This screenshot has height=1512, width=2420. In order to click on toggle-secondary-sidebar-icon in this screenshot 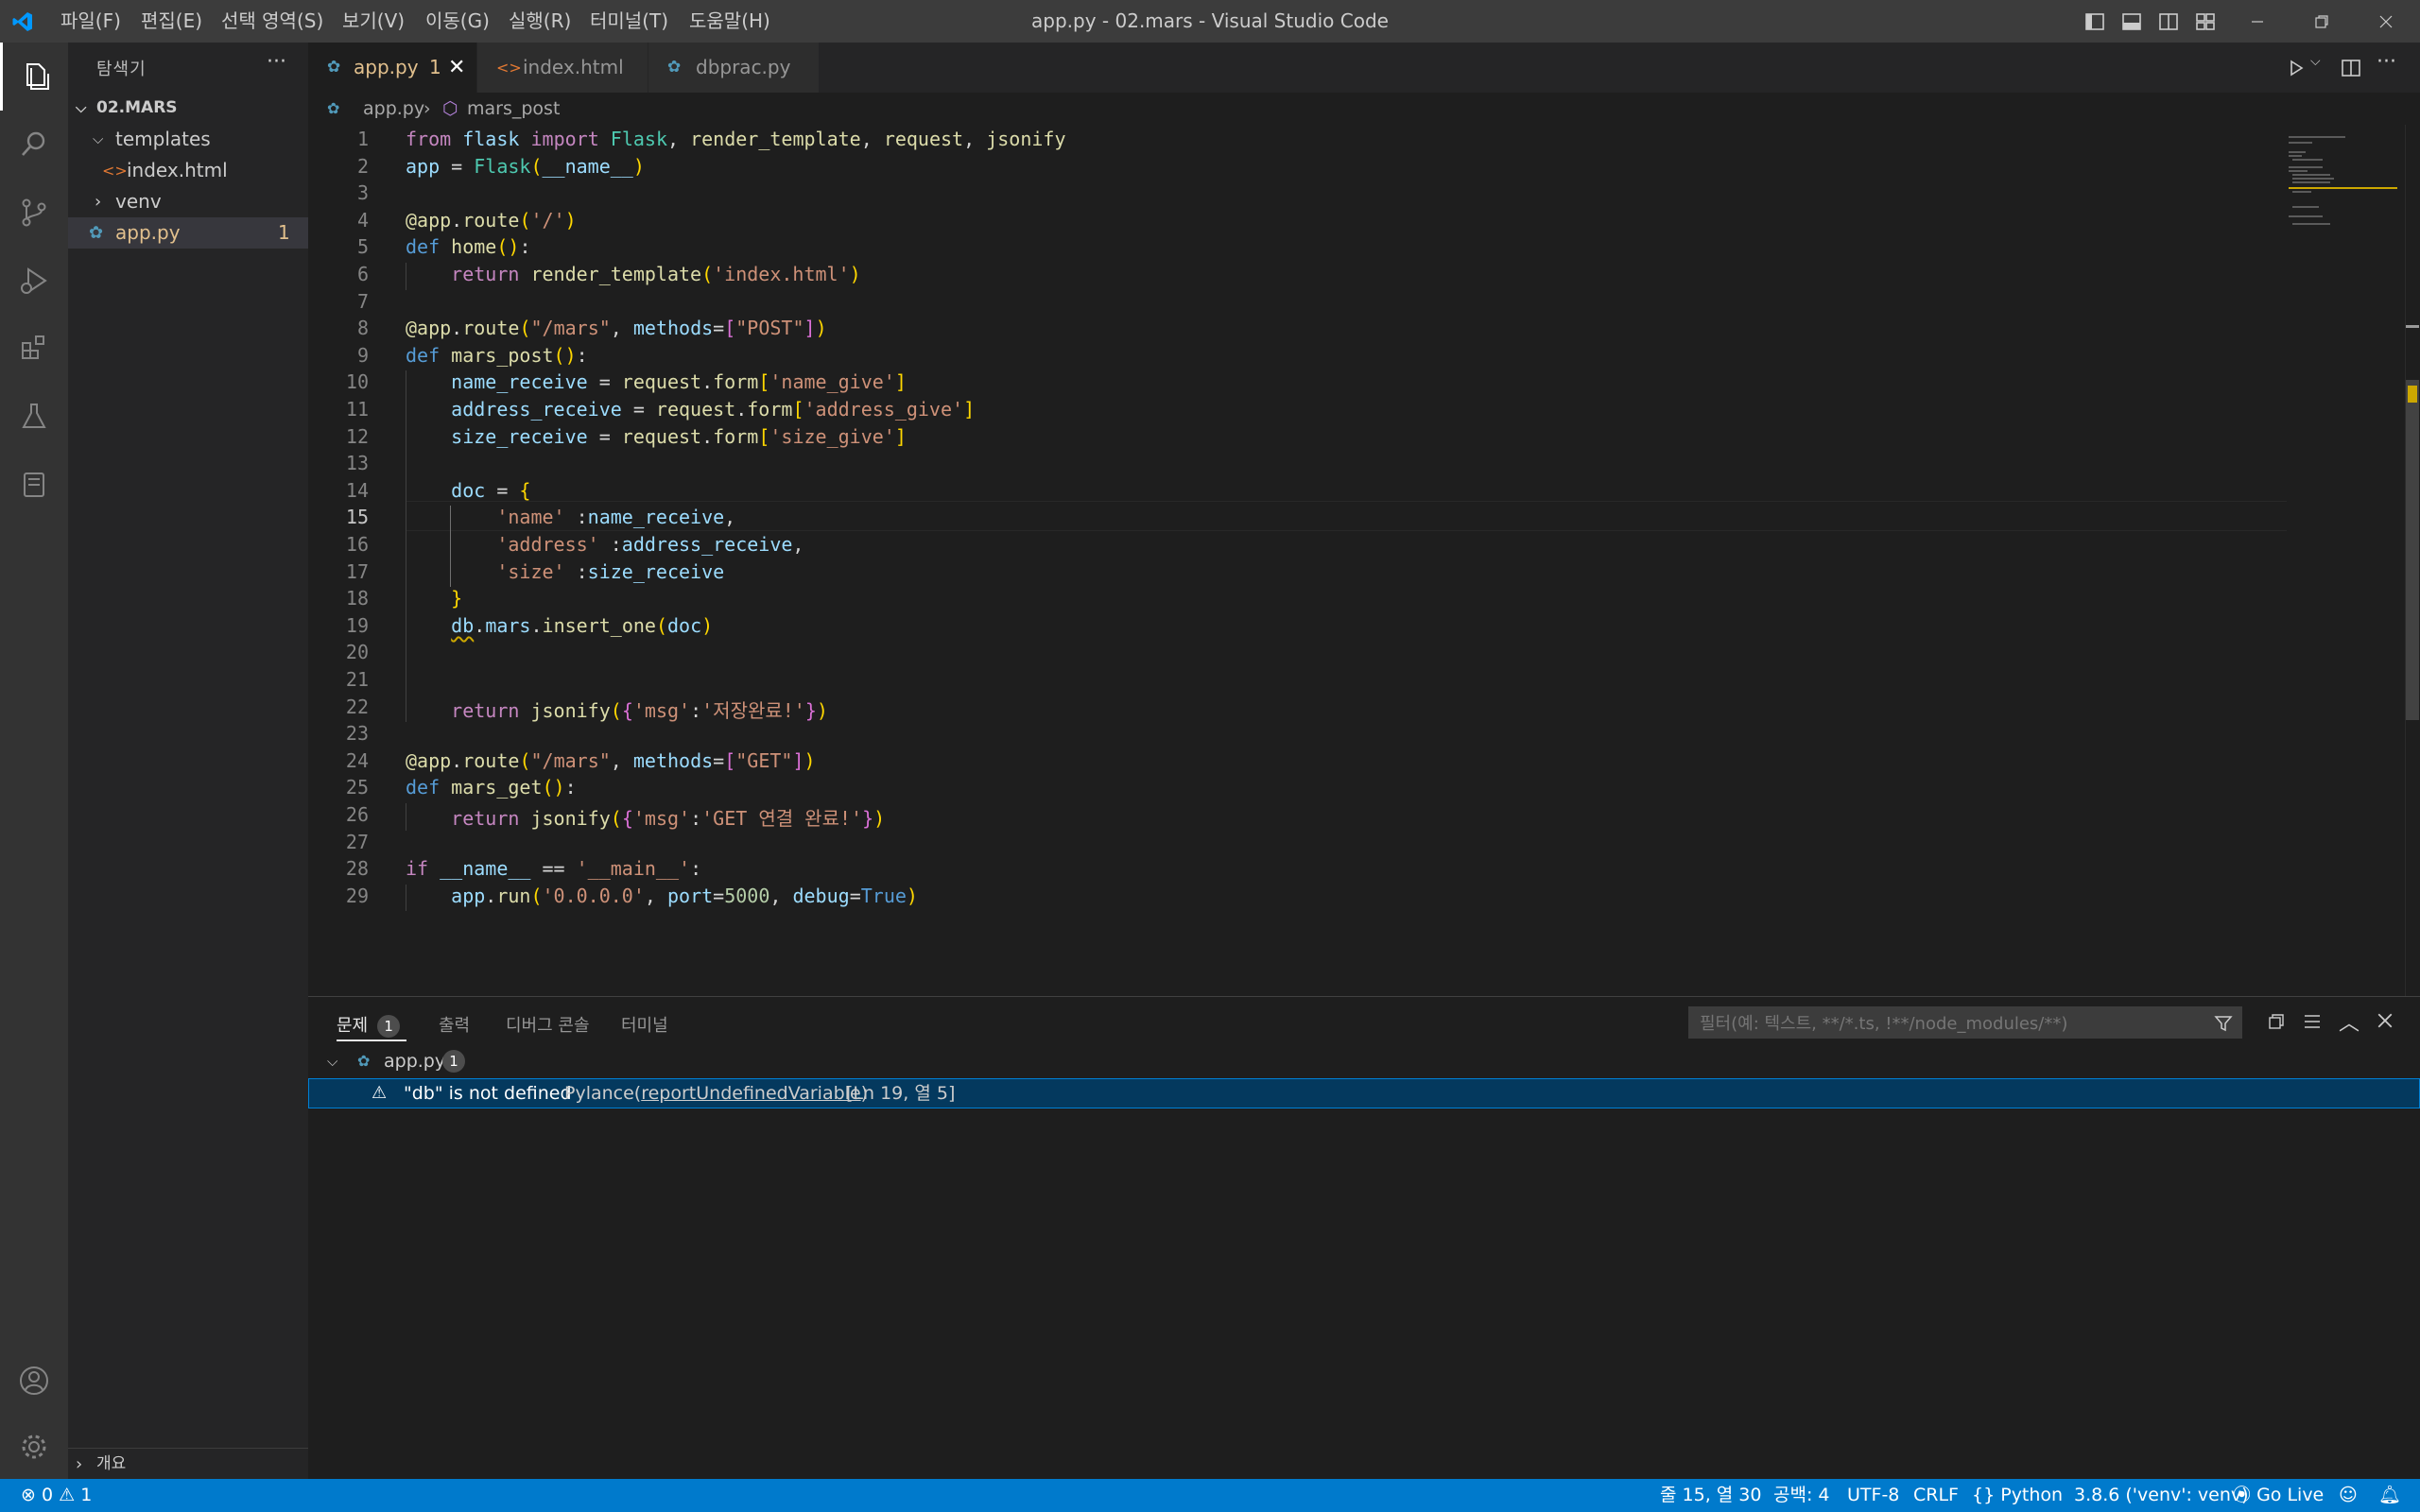, I will do `click(2168, 21)`.